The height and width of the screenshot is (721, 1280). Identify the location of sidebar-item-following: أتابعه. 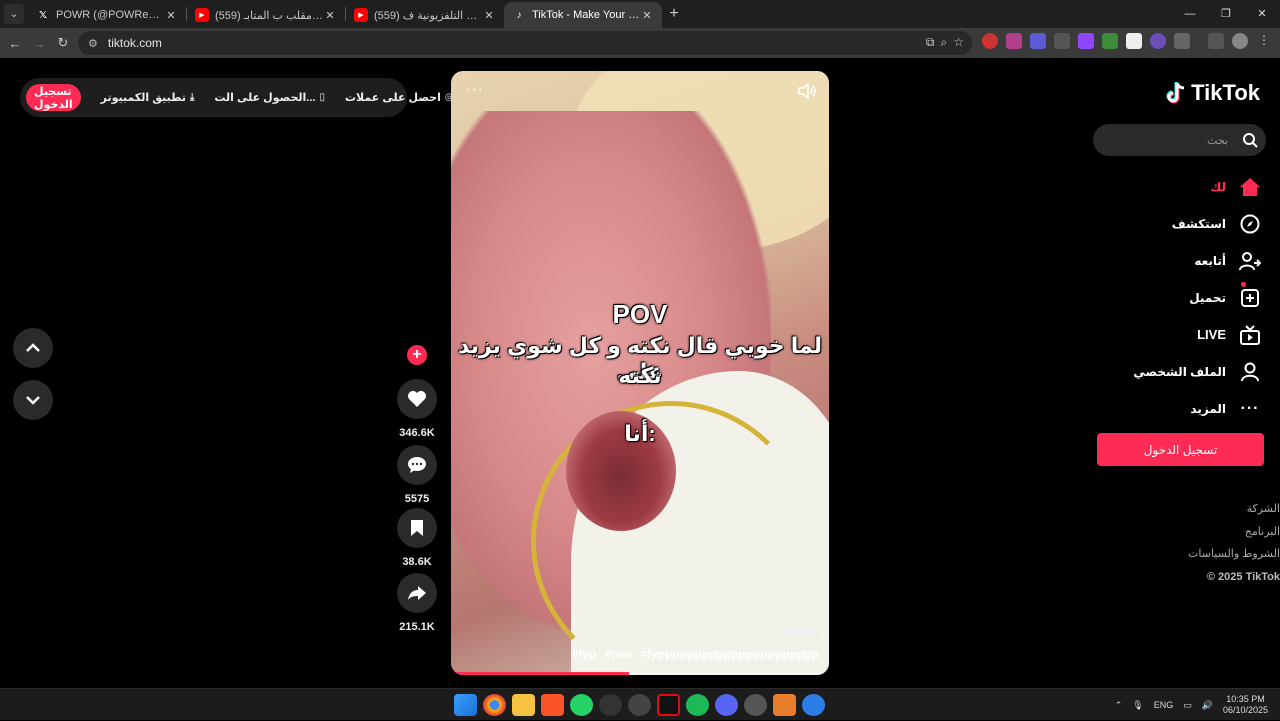
(1187, 260).